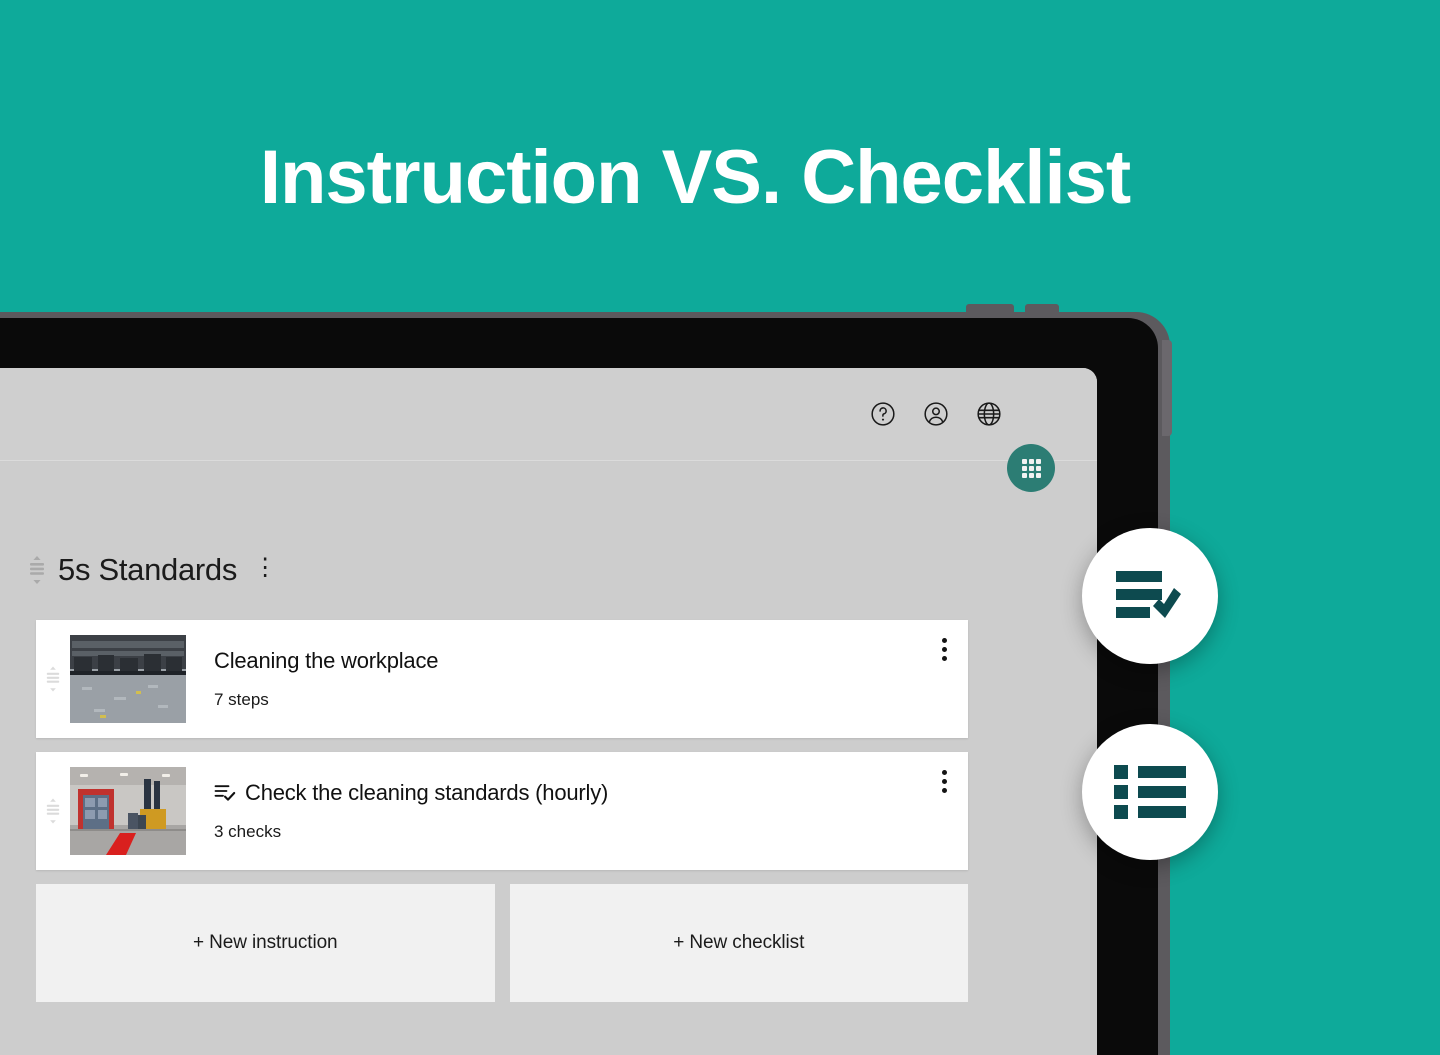 This screenshot has height=1055, width=1440. I want to click on drag-handle-icon, so click(37, 570).